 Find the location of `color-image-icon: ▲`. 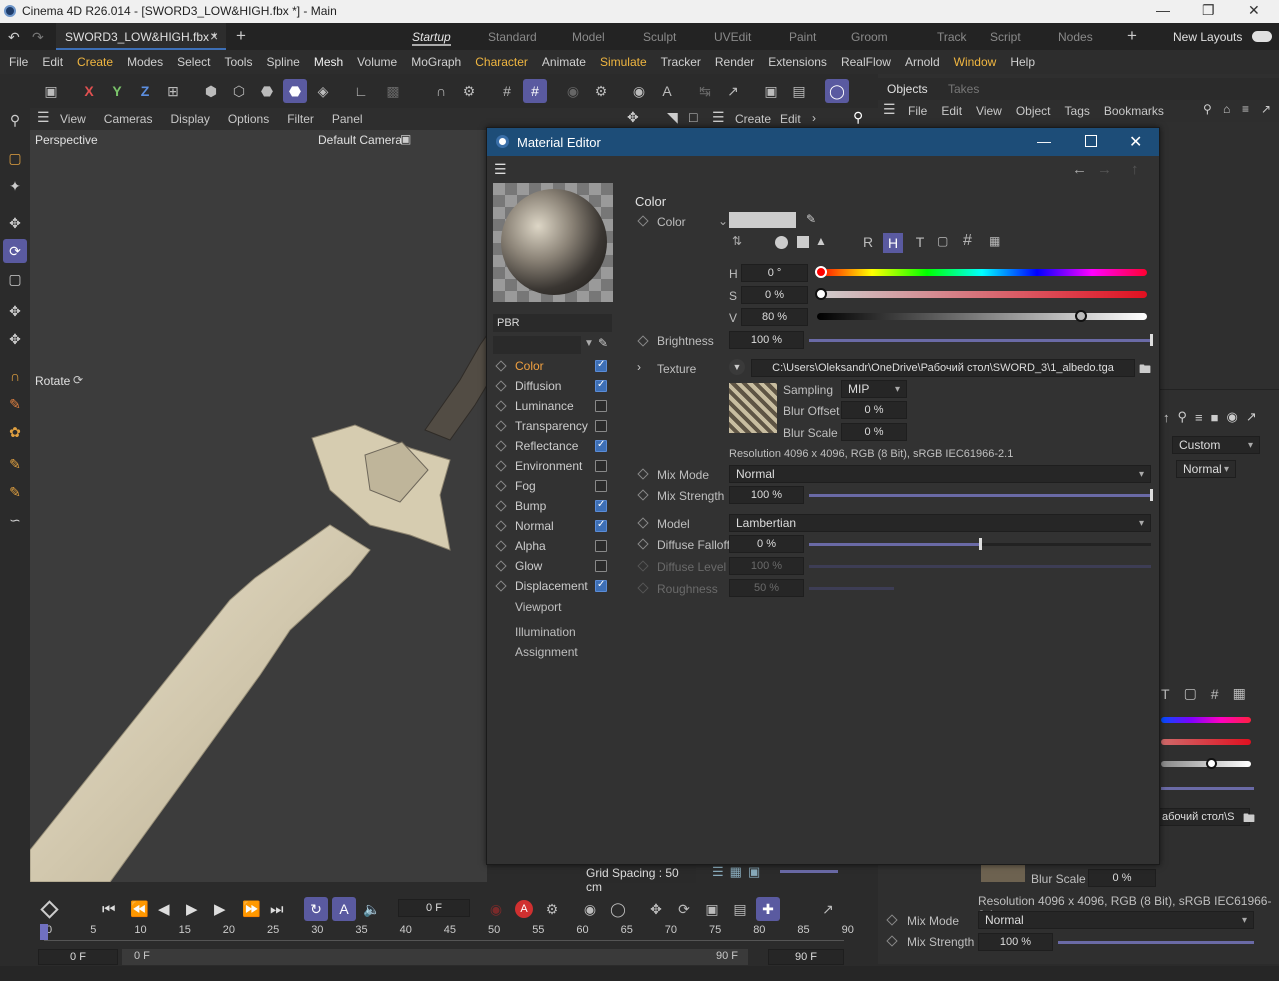

color-image-icon: ▲ is located at coordinates (821, 241).